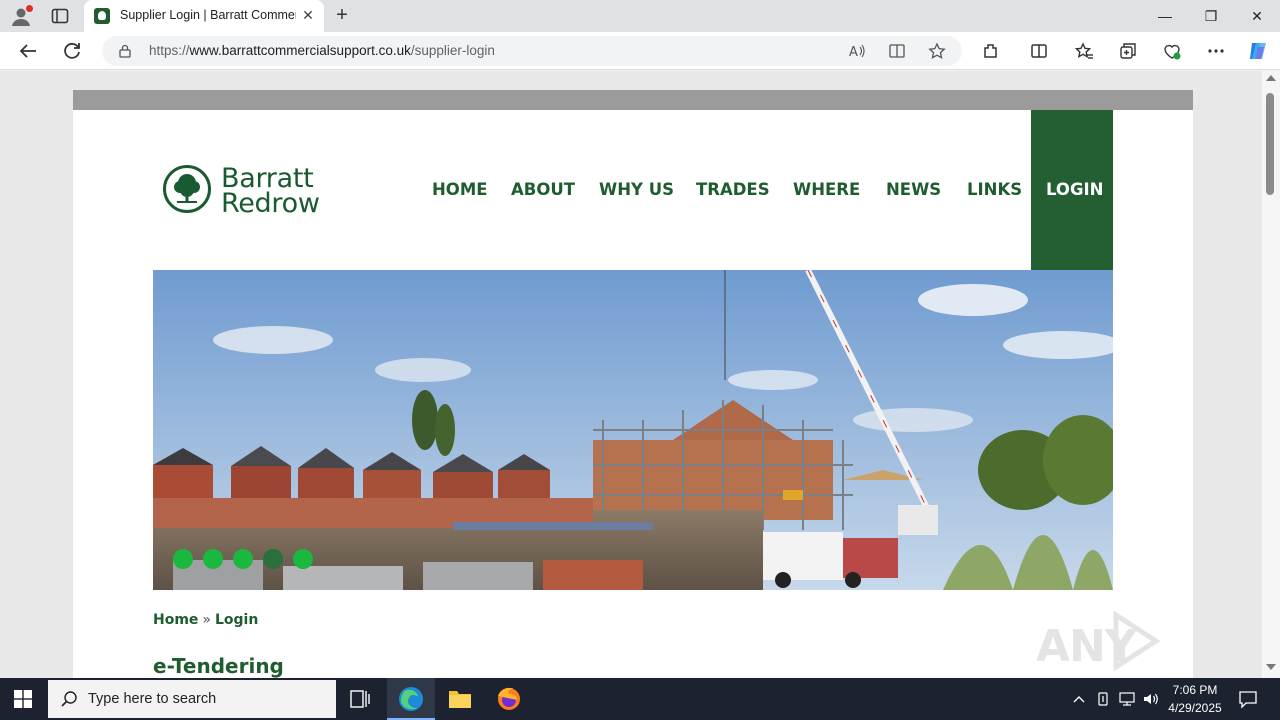  Describe the element at coordinates (1216, 51) in the screenshot. I see `more-options-icon` at that location.